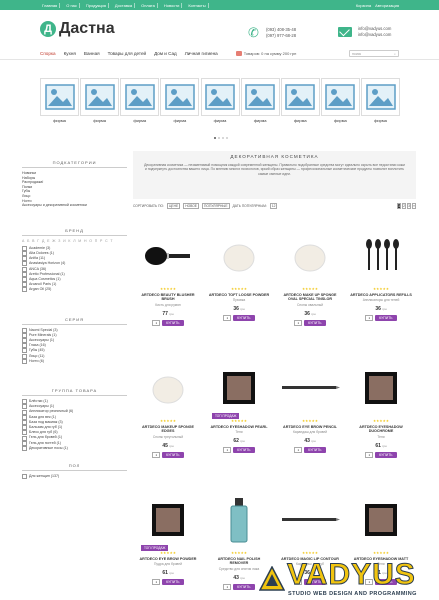 The image size is (439, 600). I want to click on subcategory-link: Аксессуары и декоративной косметики, so click(74, 205).